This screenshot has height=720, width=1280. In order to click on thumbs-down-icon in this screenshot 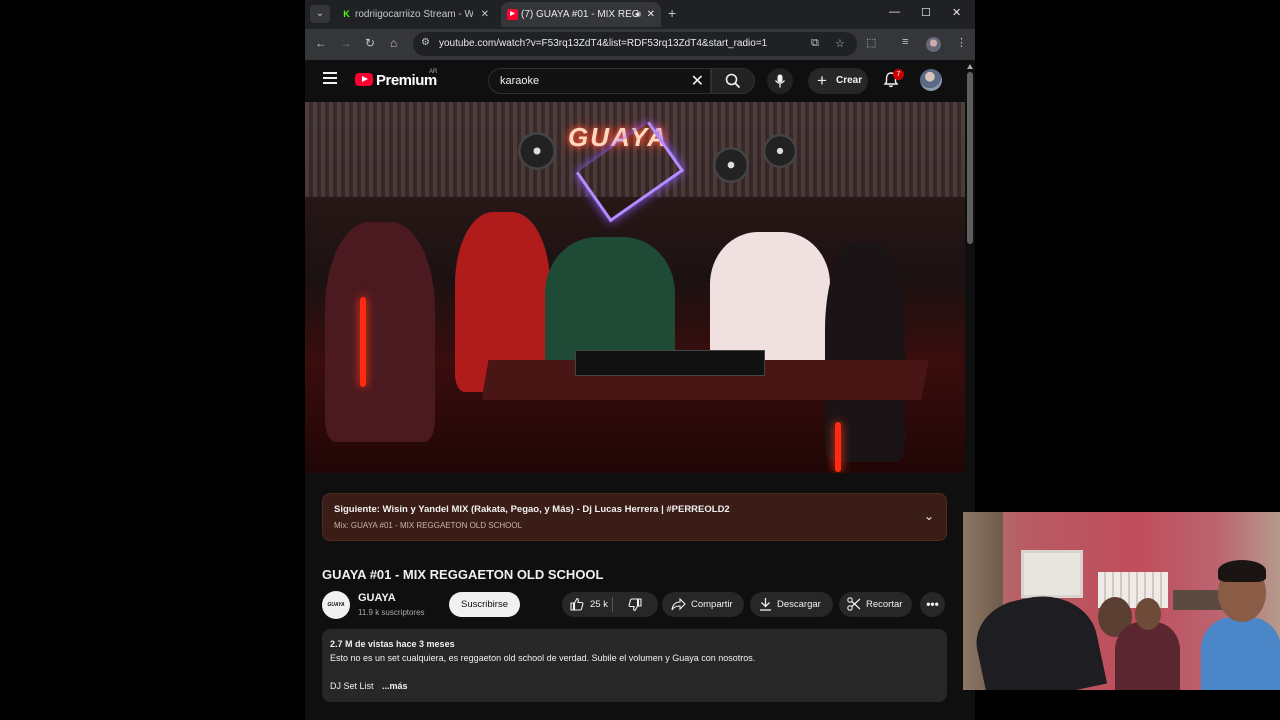, I will do `click(635, 605)`.